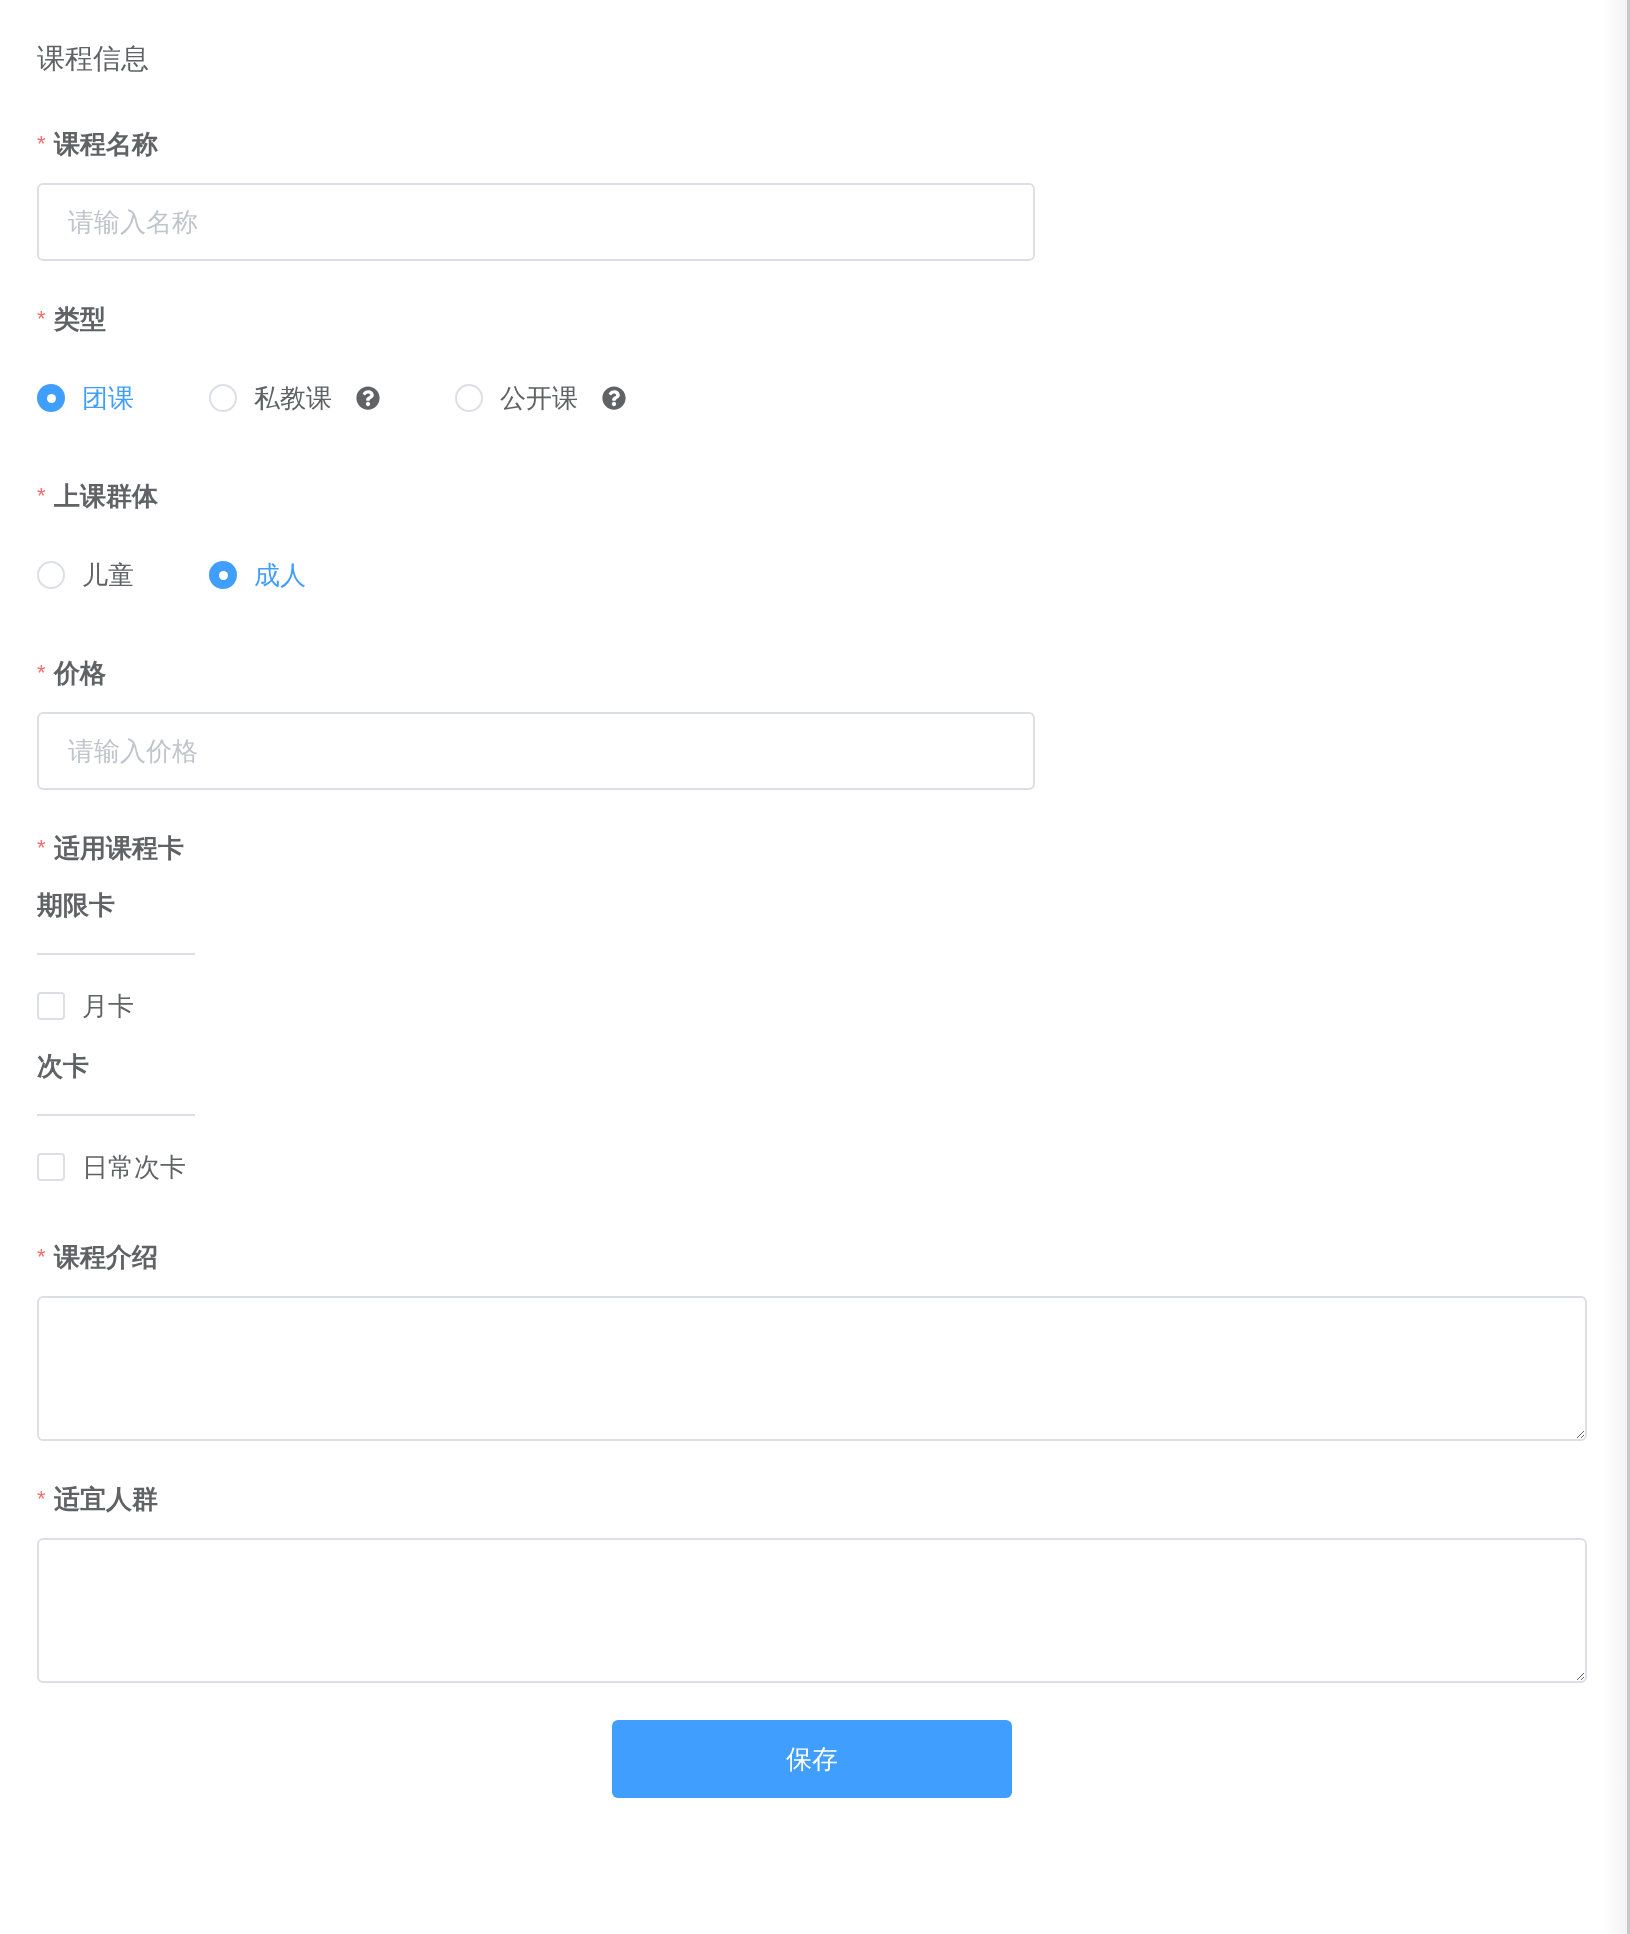  I want to click on text-input: 请输入名称, so click(536, 222).